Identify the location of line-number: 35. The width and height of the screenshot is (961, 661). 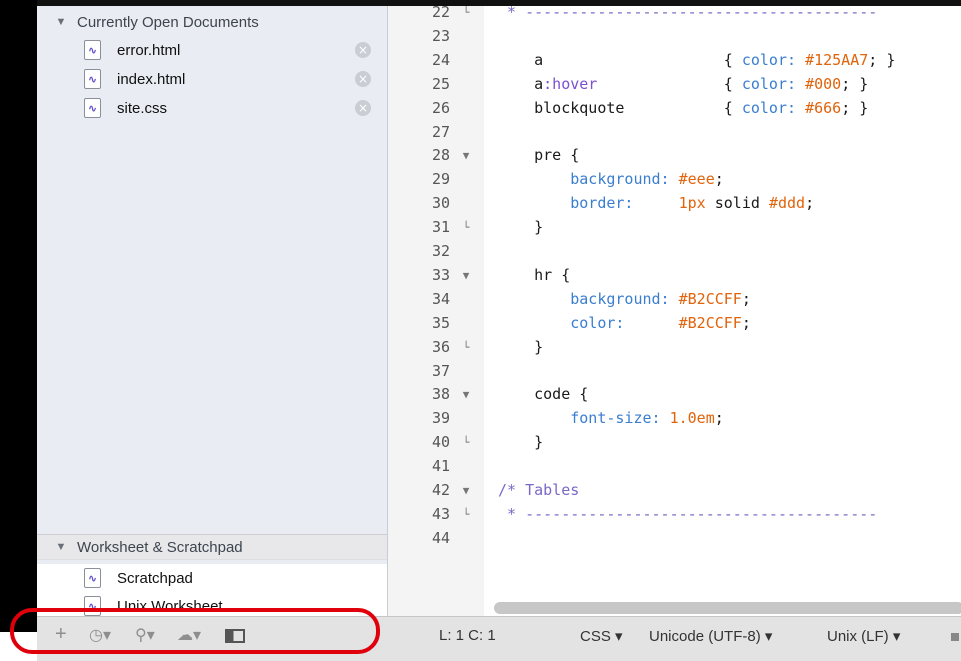
(440, 322).